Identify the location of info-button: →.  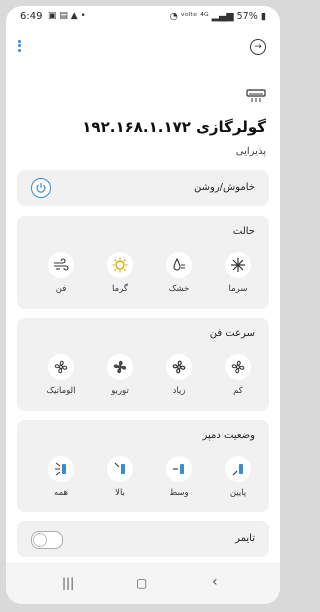
(258, 47).